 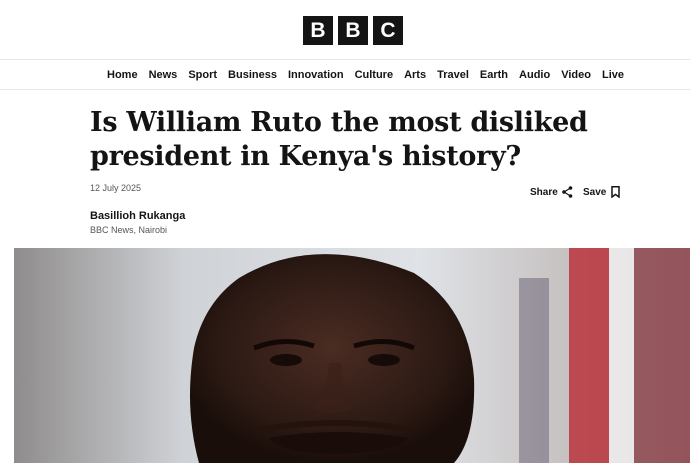 What do you see at coordinates (616, 192) in the screenshot?
I see `bookmark-icon` at bounding box center [616, 192].